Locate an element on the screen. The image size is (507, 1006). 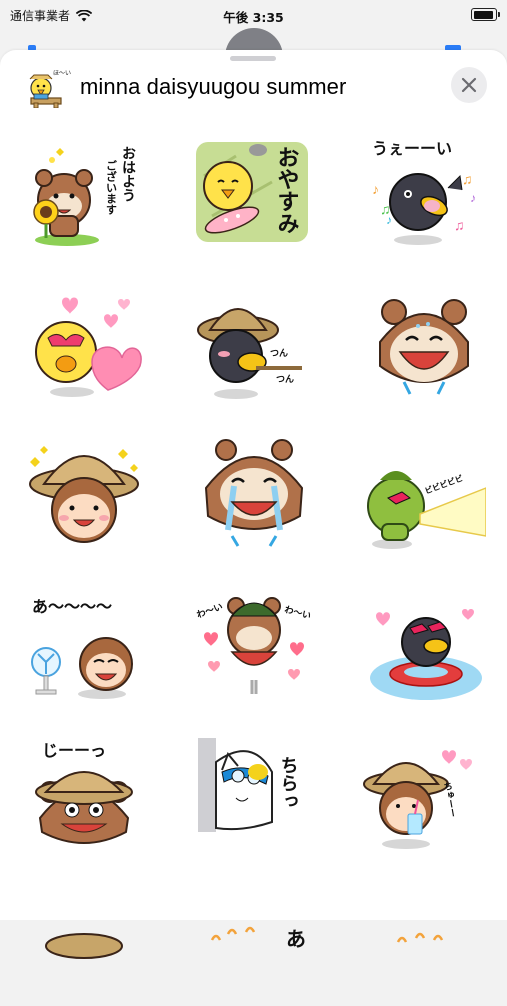
close-button is located at coordinates (469, 85).